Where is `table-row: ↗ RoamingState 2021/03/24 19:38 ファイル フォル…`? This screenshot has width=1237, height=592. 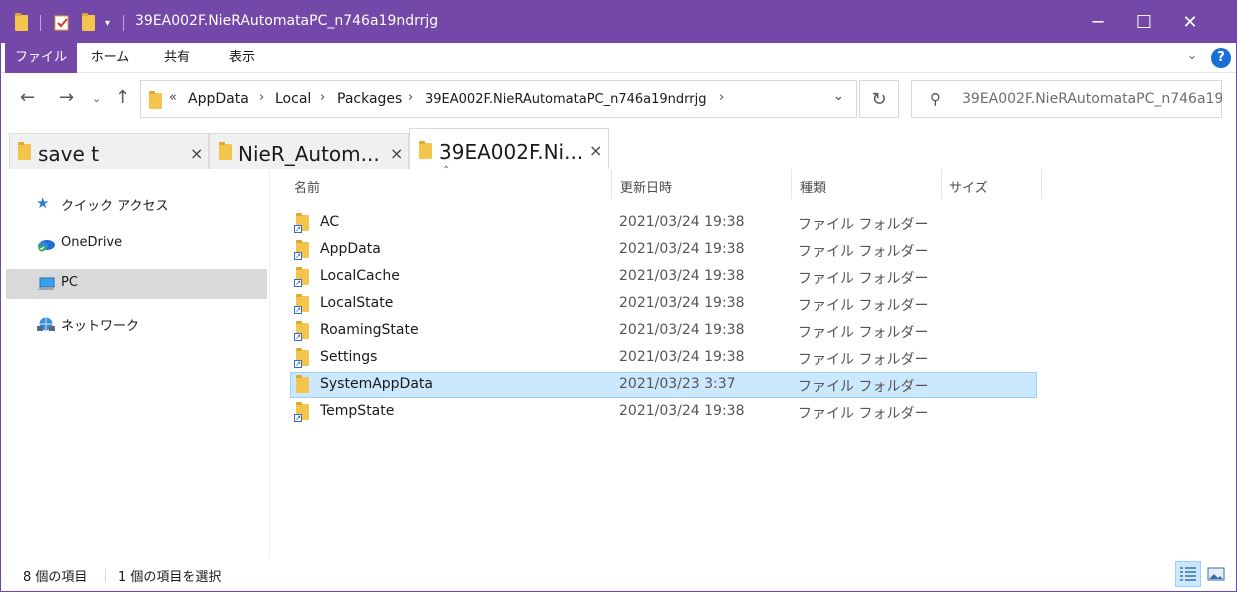
table-row: ↗ RoamingState 2021/03/24 19:38 ファイル フォル… is located at coordinates (663, 331).